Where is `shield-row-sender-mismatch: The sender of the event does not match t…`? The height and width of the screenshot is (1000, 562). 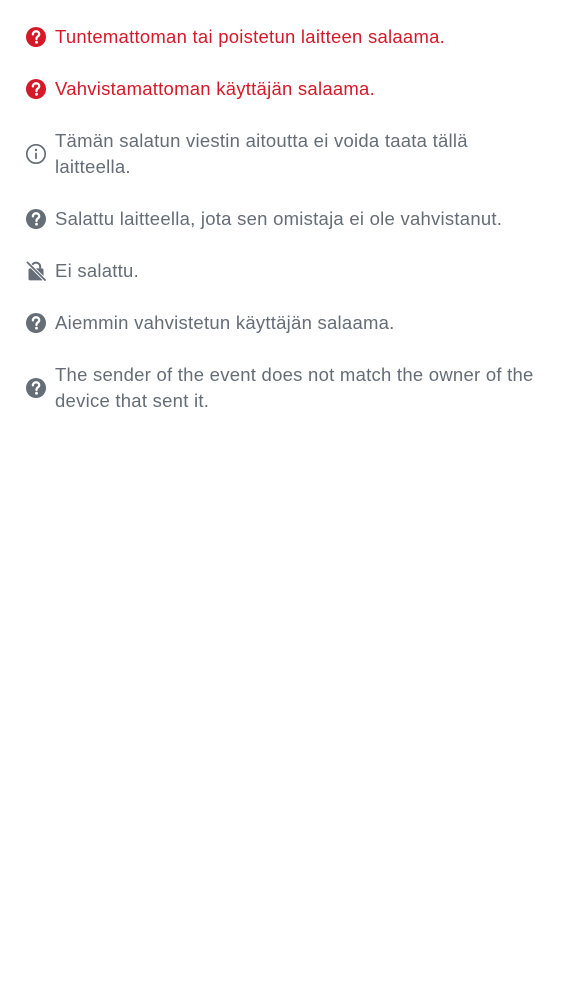
shield-row-sender-mismatch: The sender of the event does not match t… is located at coordinates (281, 388).